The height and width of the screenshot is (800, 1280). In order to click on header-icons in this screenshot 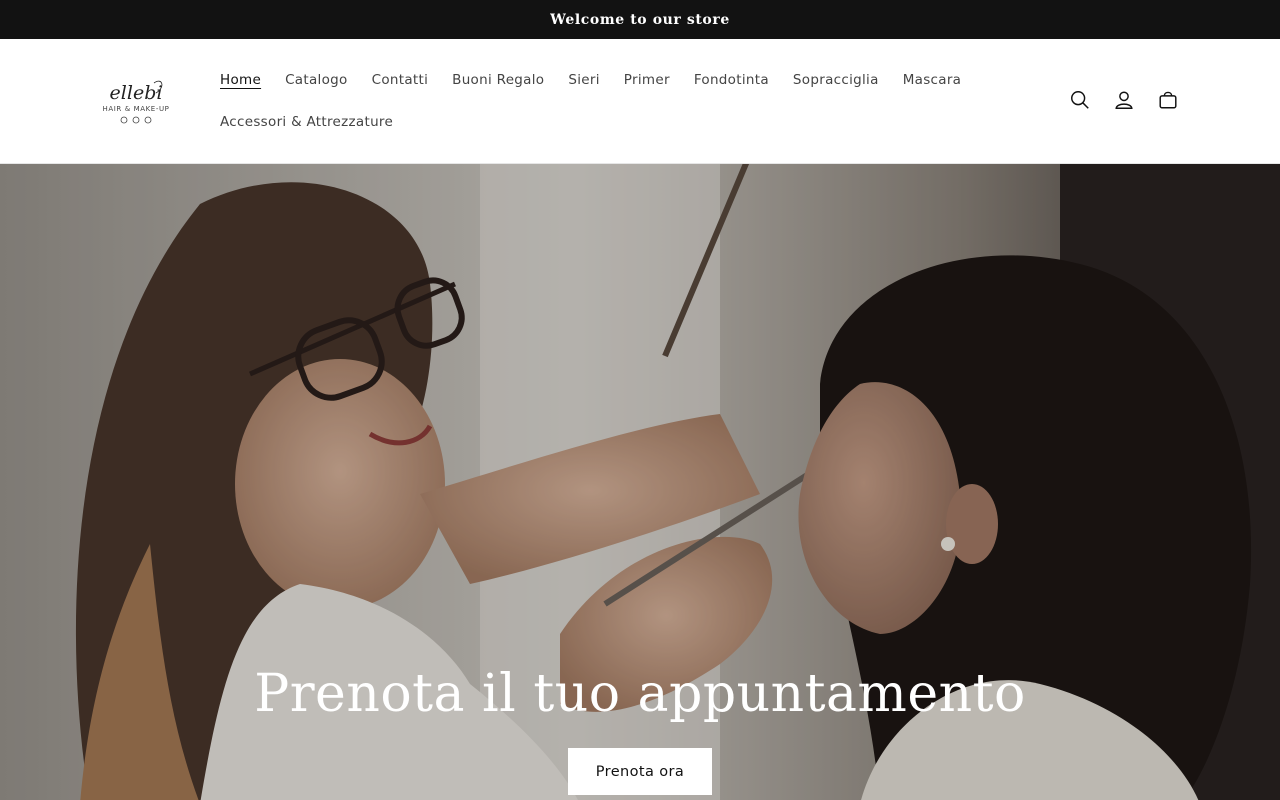, I will do `click(1124, 100)`.